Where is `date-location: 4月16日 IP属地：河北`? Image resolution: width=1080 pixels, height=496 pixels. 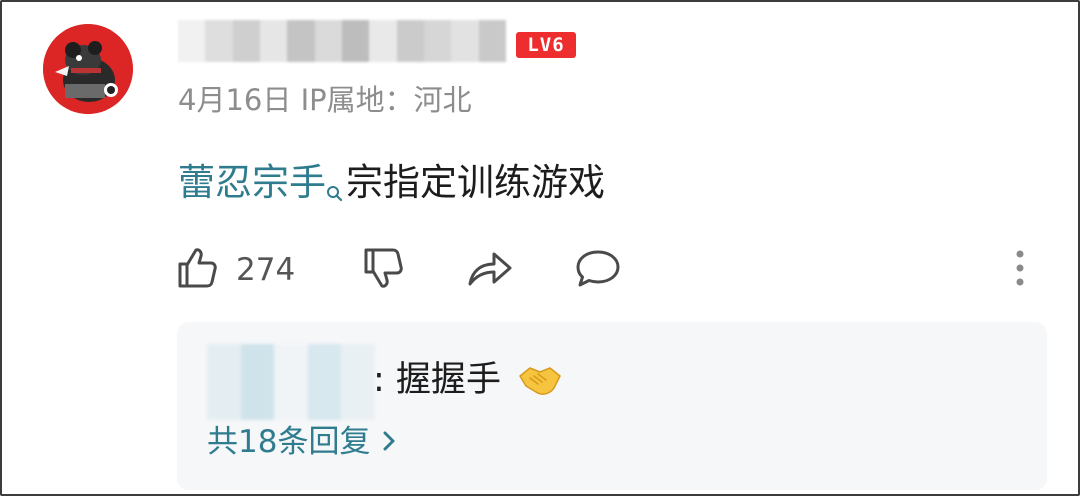
date-location: 4月16日 IP属地：河北 is located at coordinates (325, 100).